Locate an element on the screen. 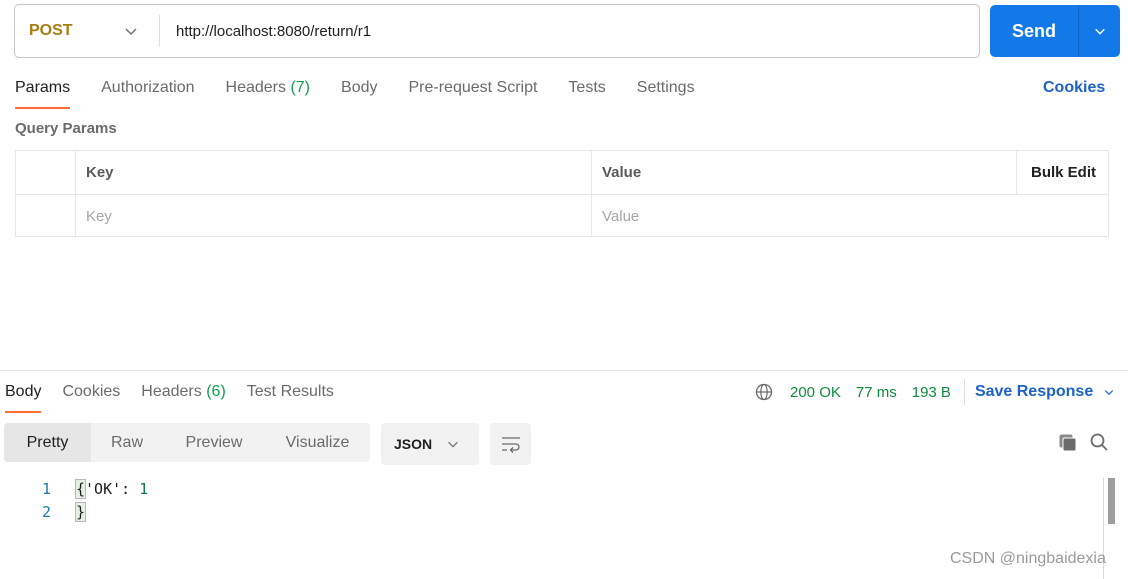 This screenshot has height=579, width=1128. tab-label: Cookies is located at coordinates (91, 391).